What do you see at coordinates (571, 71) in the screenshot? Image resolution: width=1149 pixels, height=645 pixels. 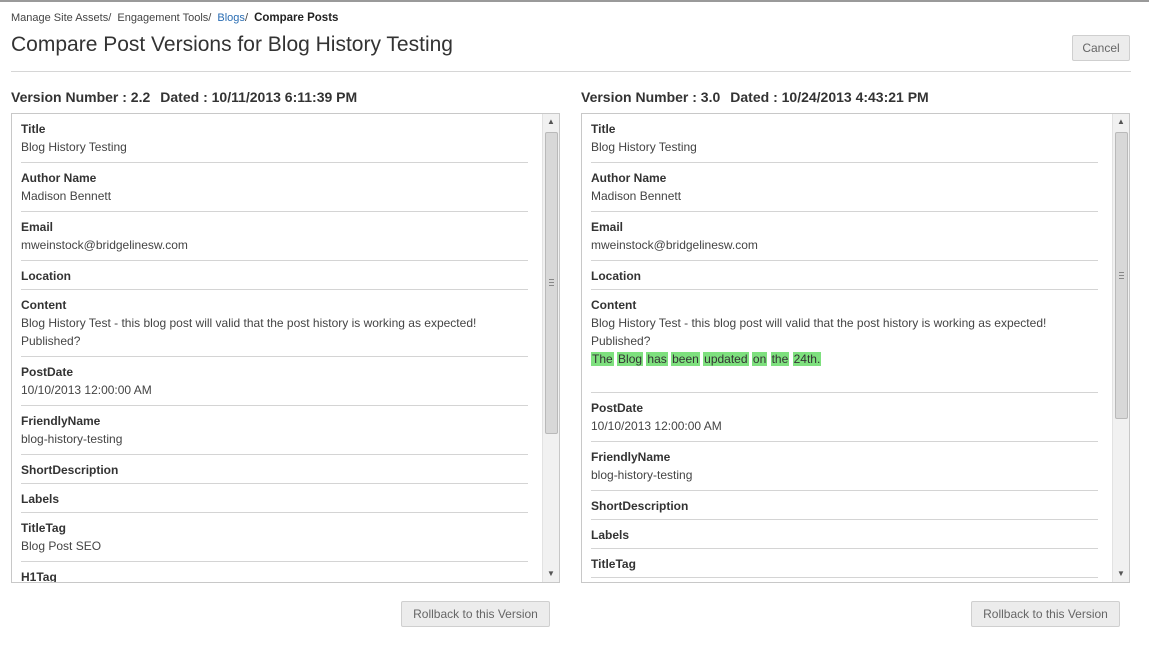 I see `header-divider` at bounding box center [571, 71].